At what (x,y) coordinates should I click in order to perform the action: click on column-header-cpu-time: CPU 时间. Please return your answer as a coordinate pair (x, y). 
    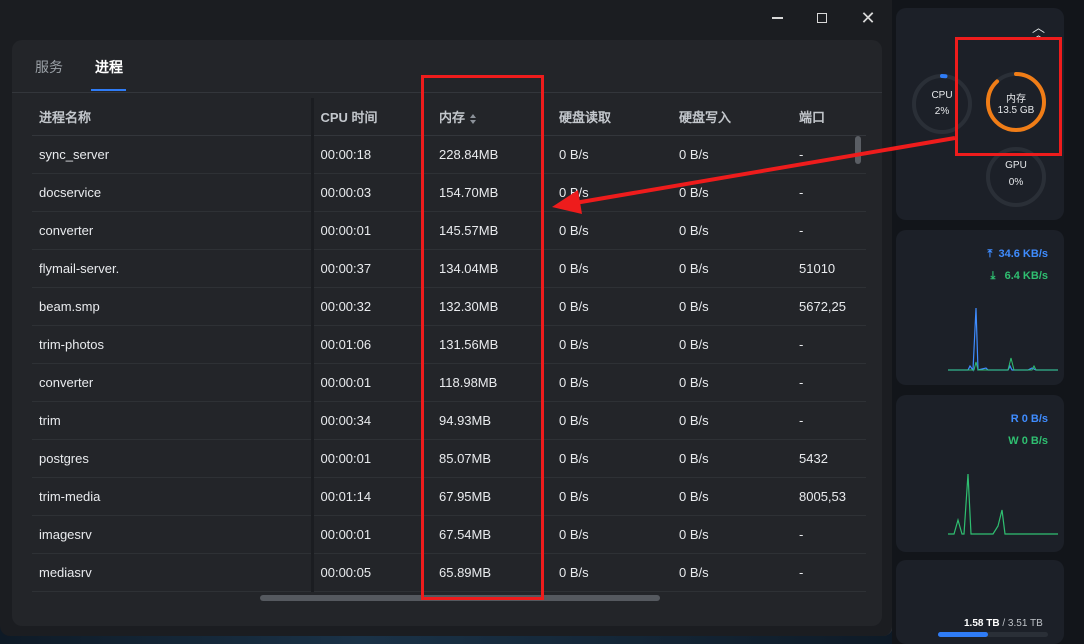
    Looking at the image, I should click on (372, 117).